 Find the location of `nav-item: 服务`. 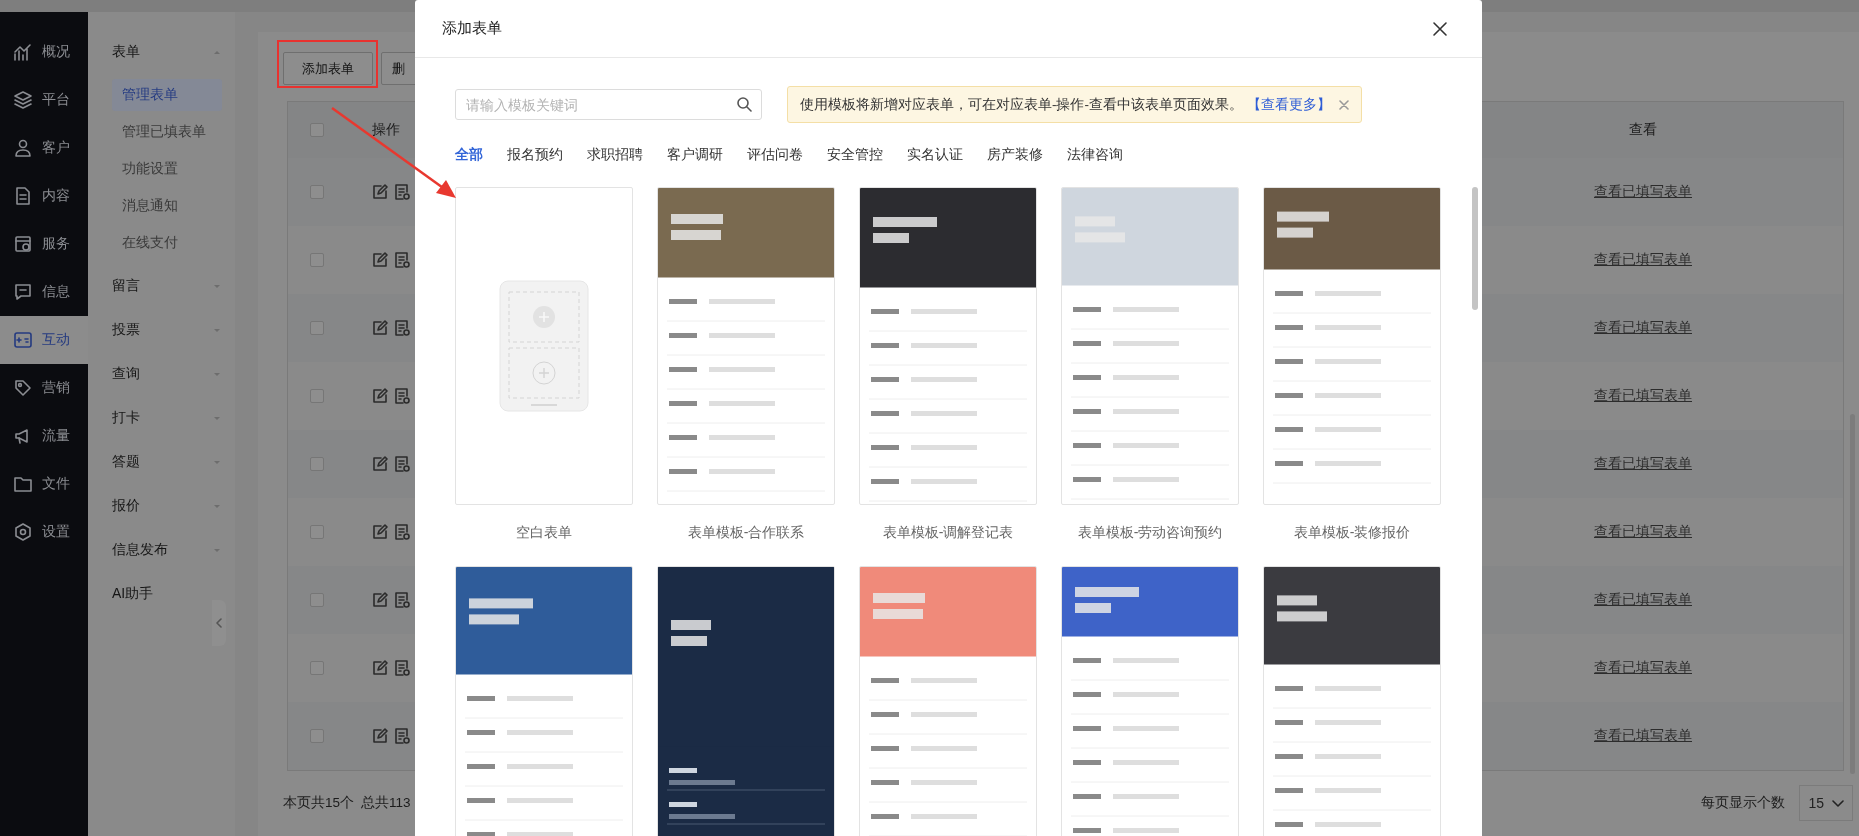

nav-item: 服务 is located at coordinates (44, 244).